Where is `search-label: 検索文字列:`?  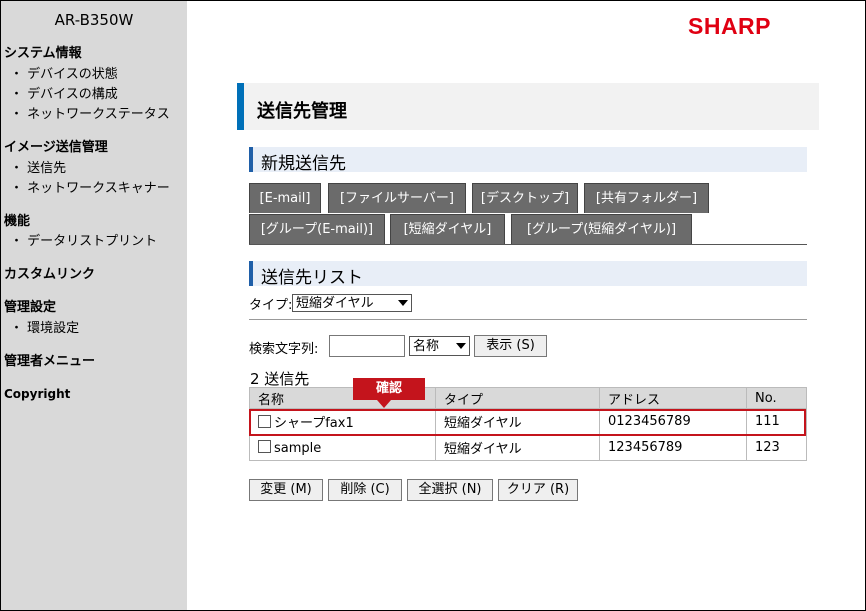 search-label: 検索文字列: is located at coordinates (284, 349).